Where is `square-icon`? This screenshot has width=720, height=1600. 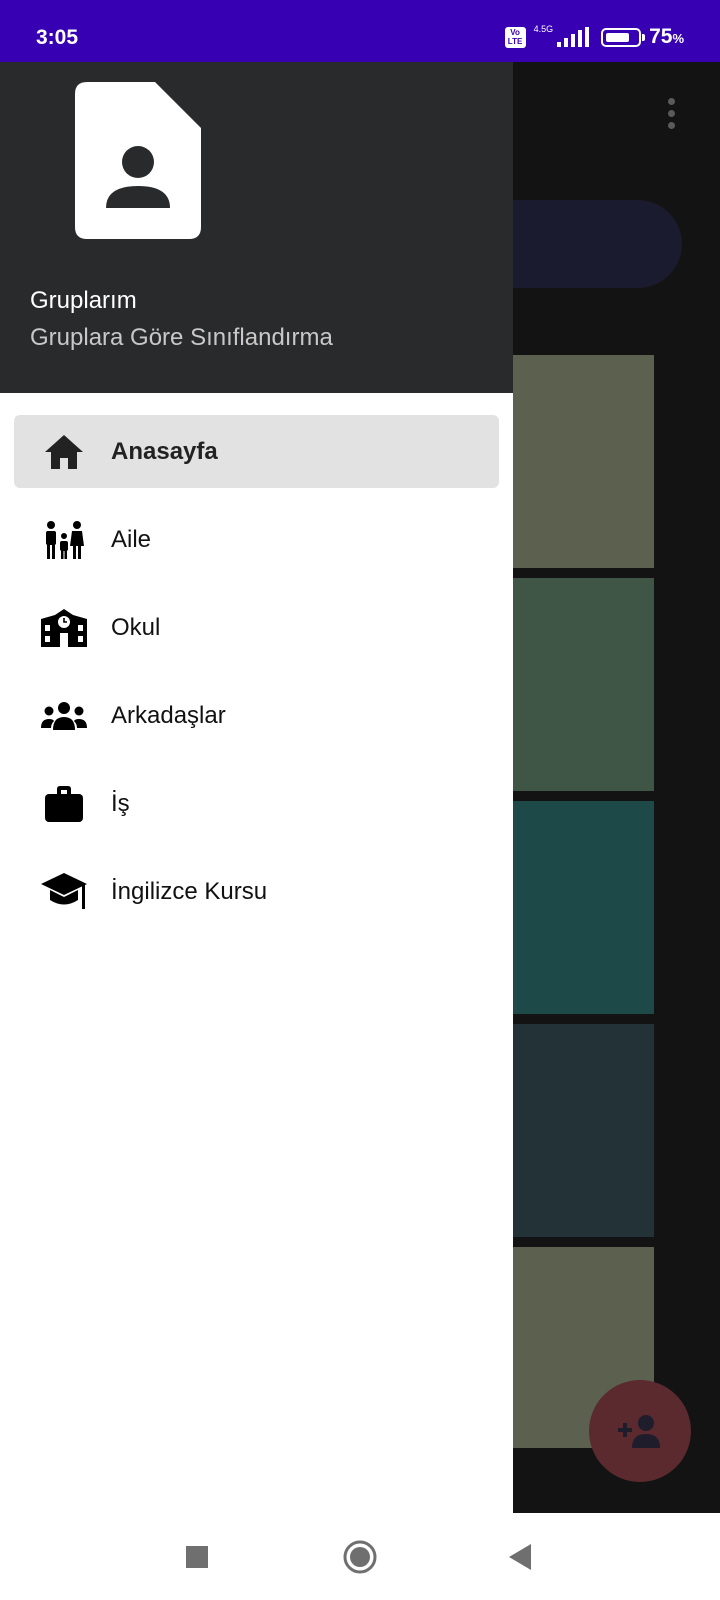 square-icon is located at coordinates (197, 1556).